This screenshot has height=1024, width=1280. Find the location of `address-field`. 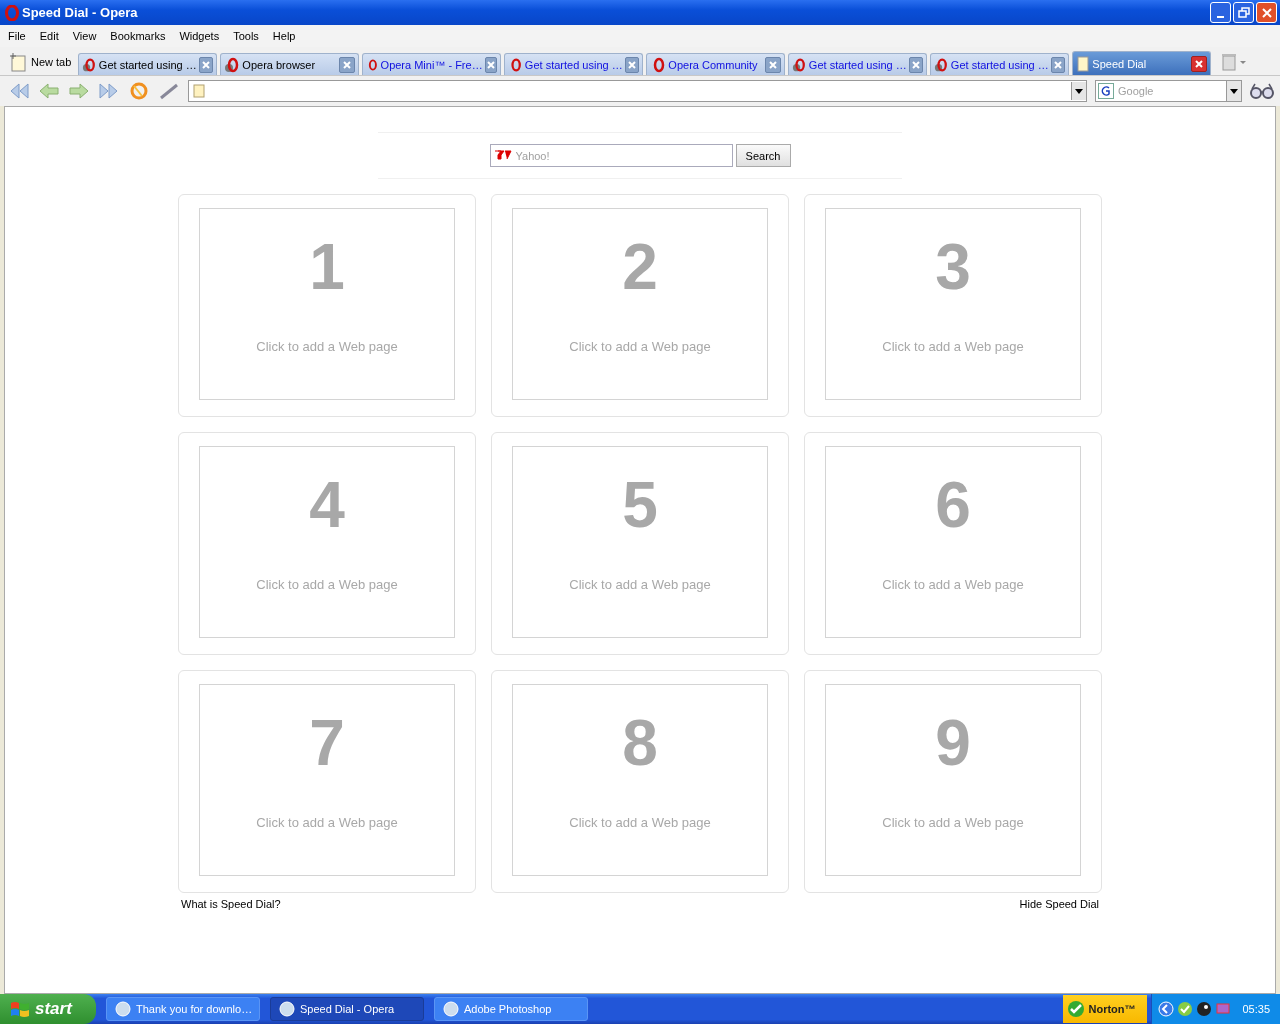

address-field is located at coordinates (637, 91).